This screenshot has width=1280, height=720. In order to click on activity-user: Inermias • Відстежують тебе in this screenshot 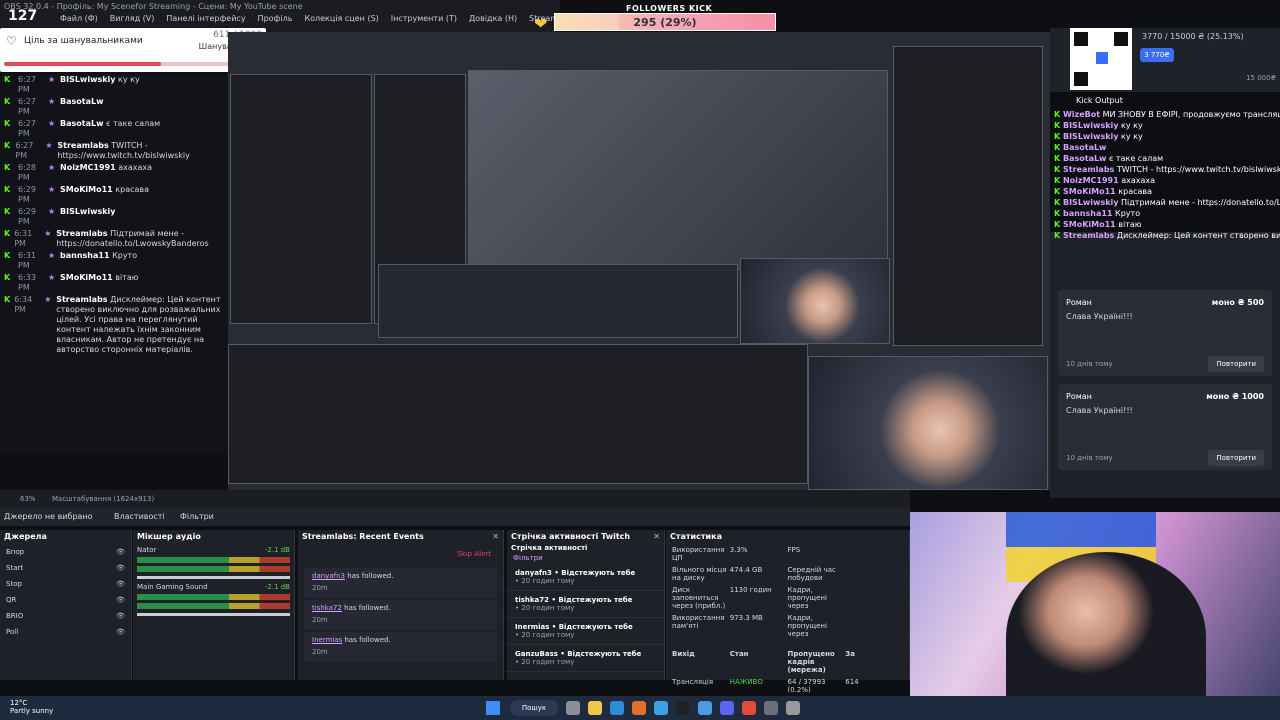, I will do `click(574, 627)`.